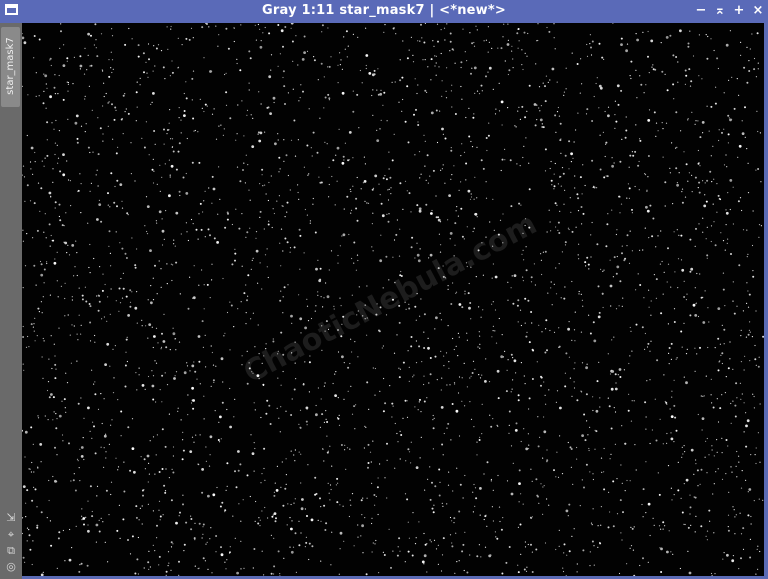 The width and height of the screenshot is (768, 579). I want to click on image-tab: star_mask7, so click(10, 67).